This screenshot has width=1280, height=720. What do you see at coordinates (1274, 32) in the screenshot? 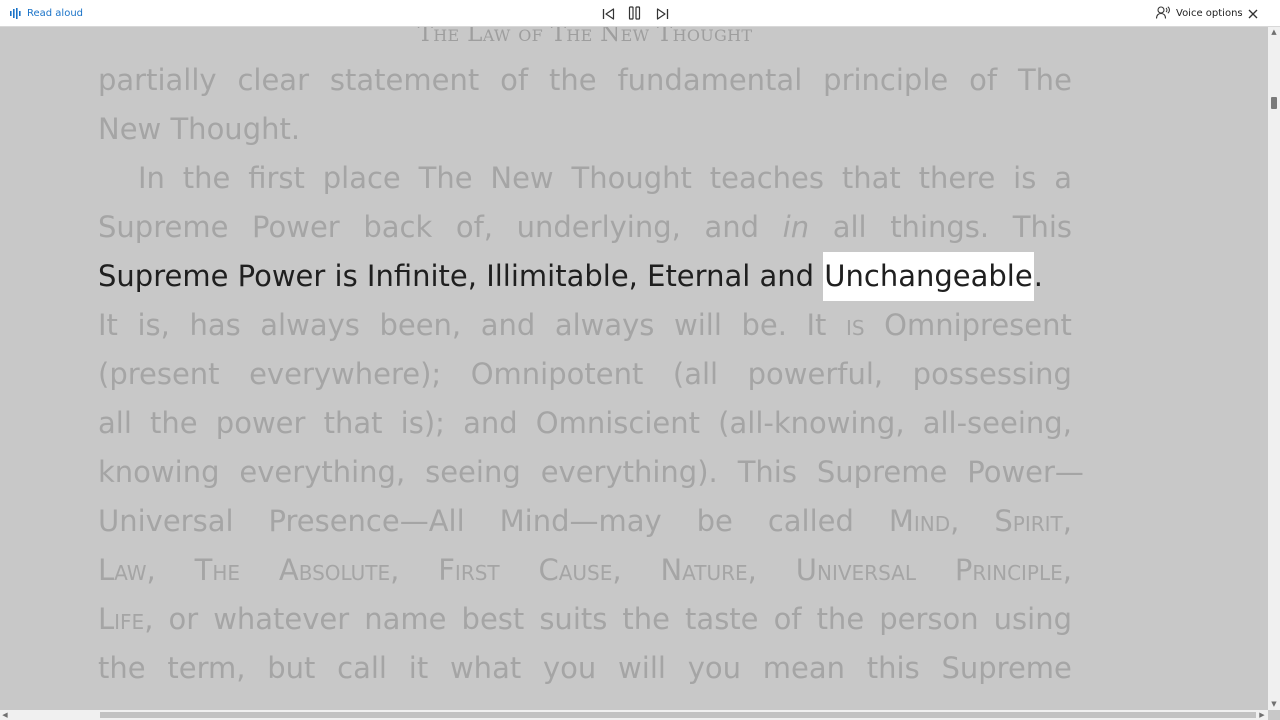
I see `scroll-up-arrow-icon: ▲` at bounding box center [1274, 32].